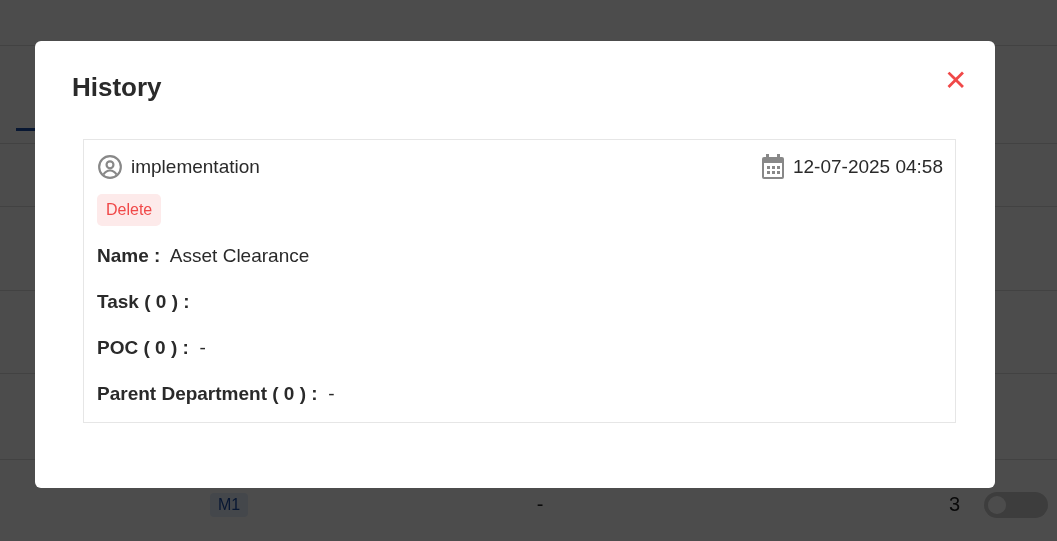 The image size is (1057, 541). What do you see at coordinates (773, 167) in the screenshot?
I see `calendar-icon` at bounding box center [773, 167].